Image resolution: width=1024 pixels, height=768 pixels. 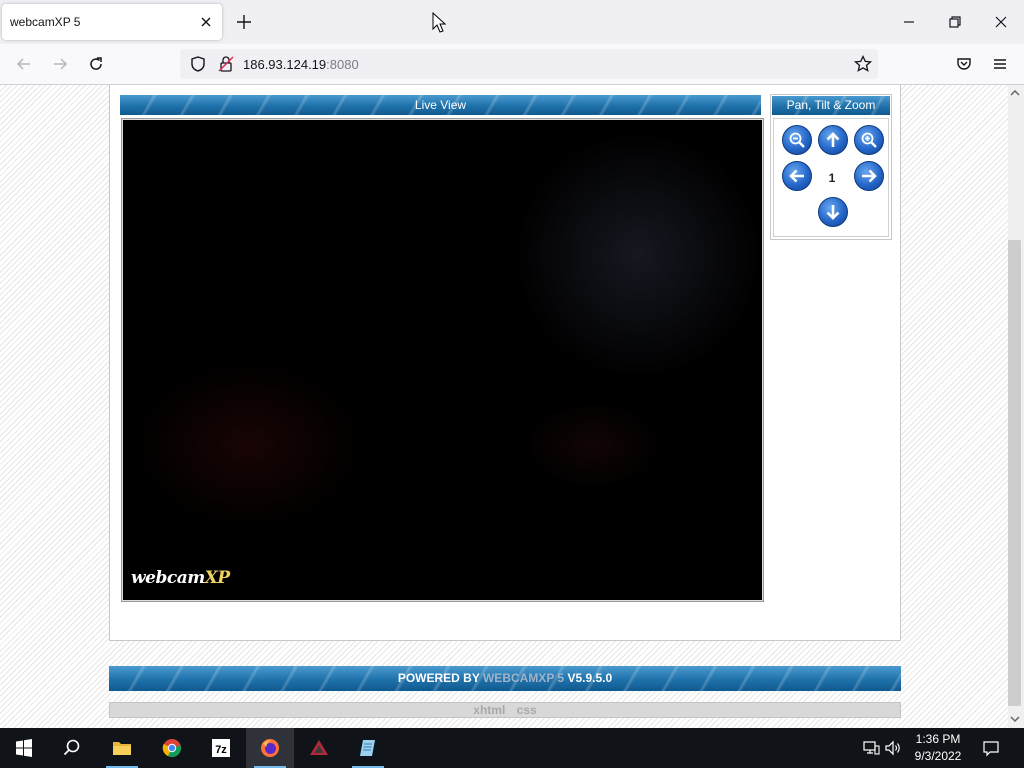 What do you see at coordinates (512, 748) in the screenshot?
I see `windows-taskbar: 7z 1:36 PM 9/3/2022` at bounding box center [512, 748].